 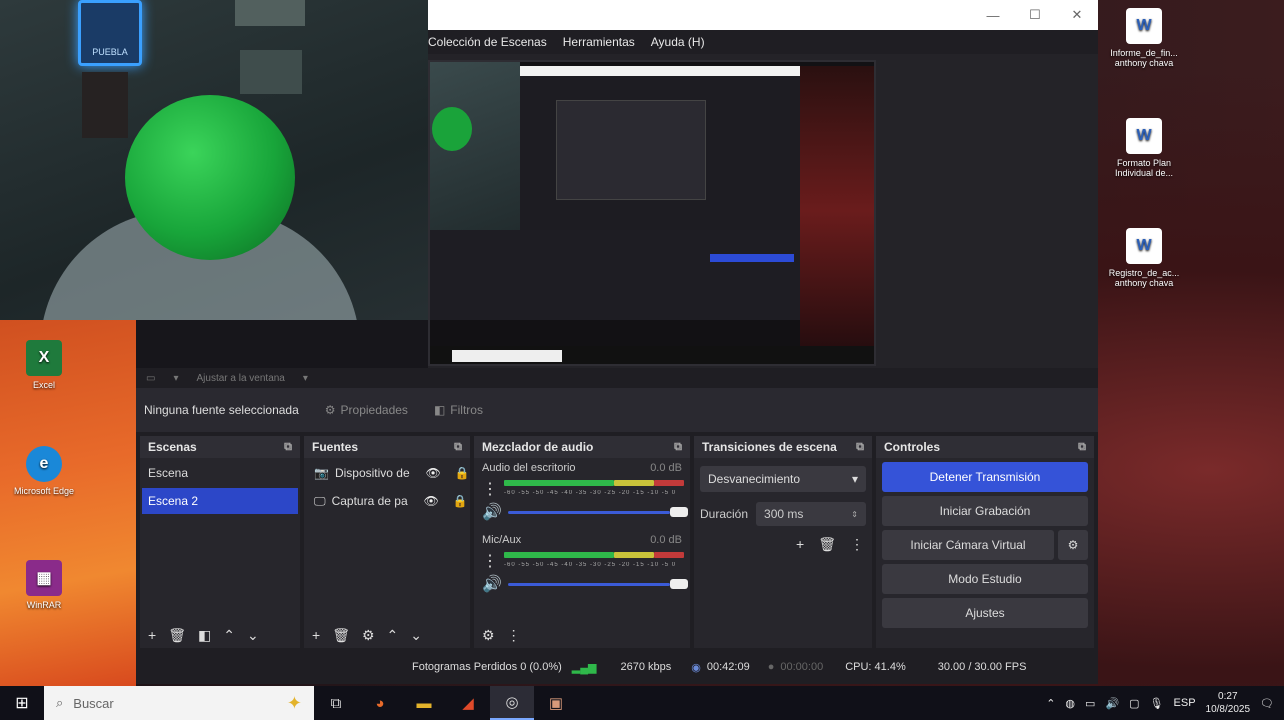 I want to click on start-virtual-camera-button: Iniciar Cámara Virtual, so click(x=968, y=545).